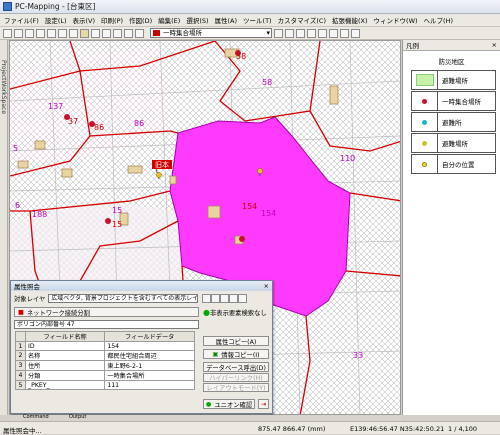 The width and height of the screenshot is (500, 435). I want to click on status-scale: 1 / 4,100, so click(463, 429).